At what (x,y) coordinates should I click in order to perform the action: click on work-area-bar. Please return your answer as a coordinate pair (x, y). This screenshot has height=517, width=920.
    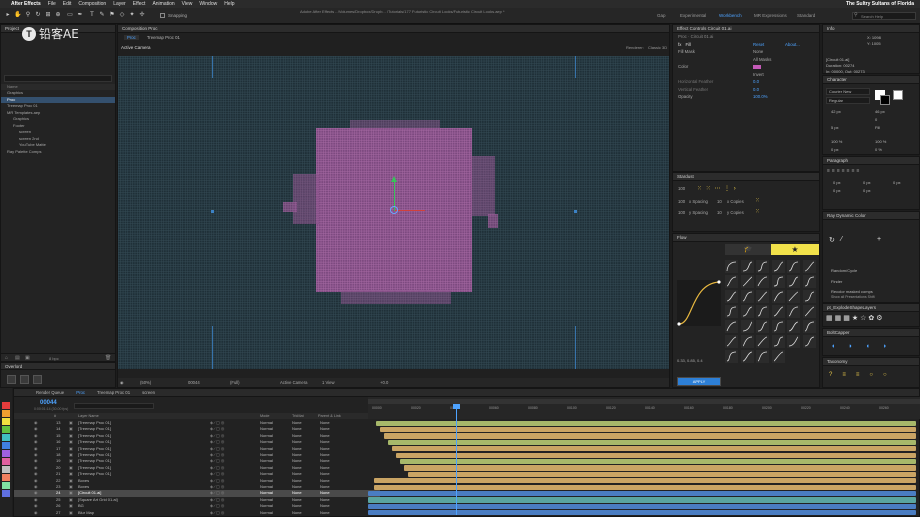
    Looking at the image, I should click on (644, 401).